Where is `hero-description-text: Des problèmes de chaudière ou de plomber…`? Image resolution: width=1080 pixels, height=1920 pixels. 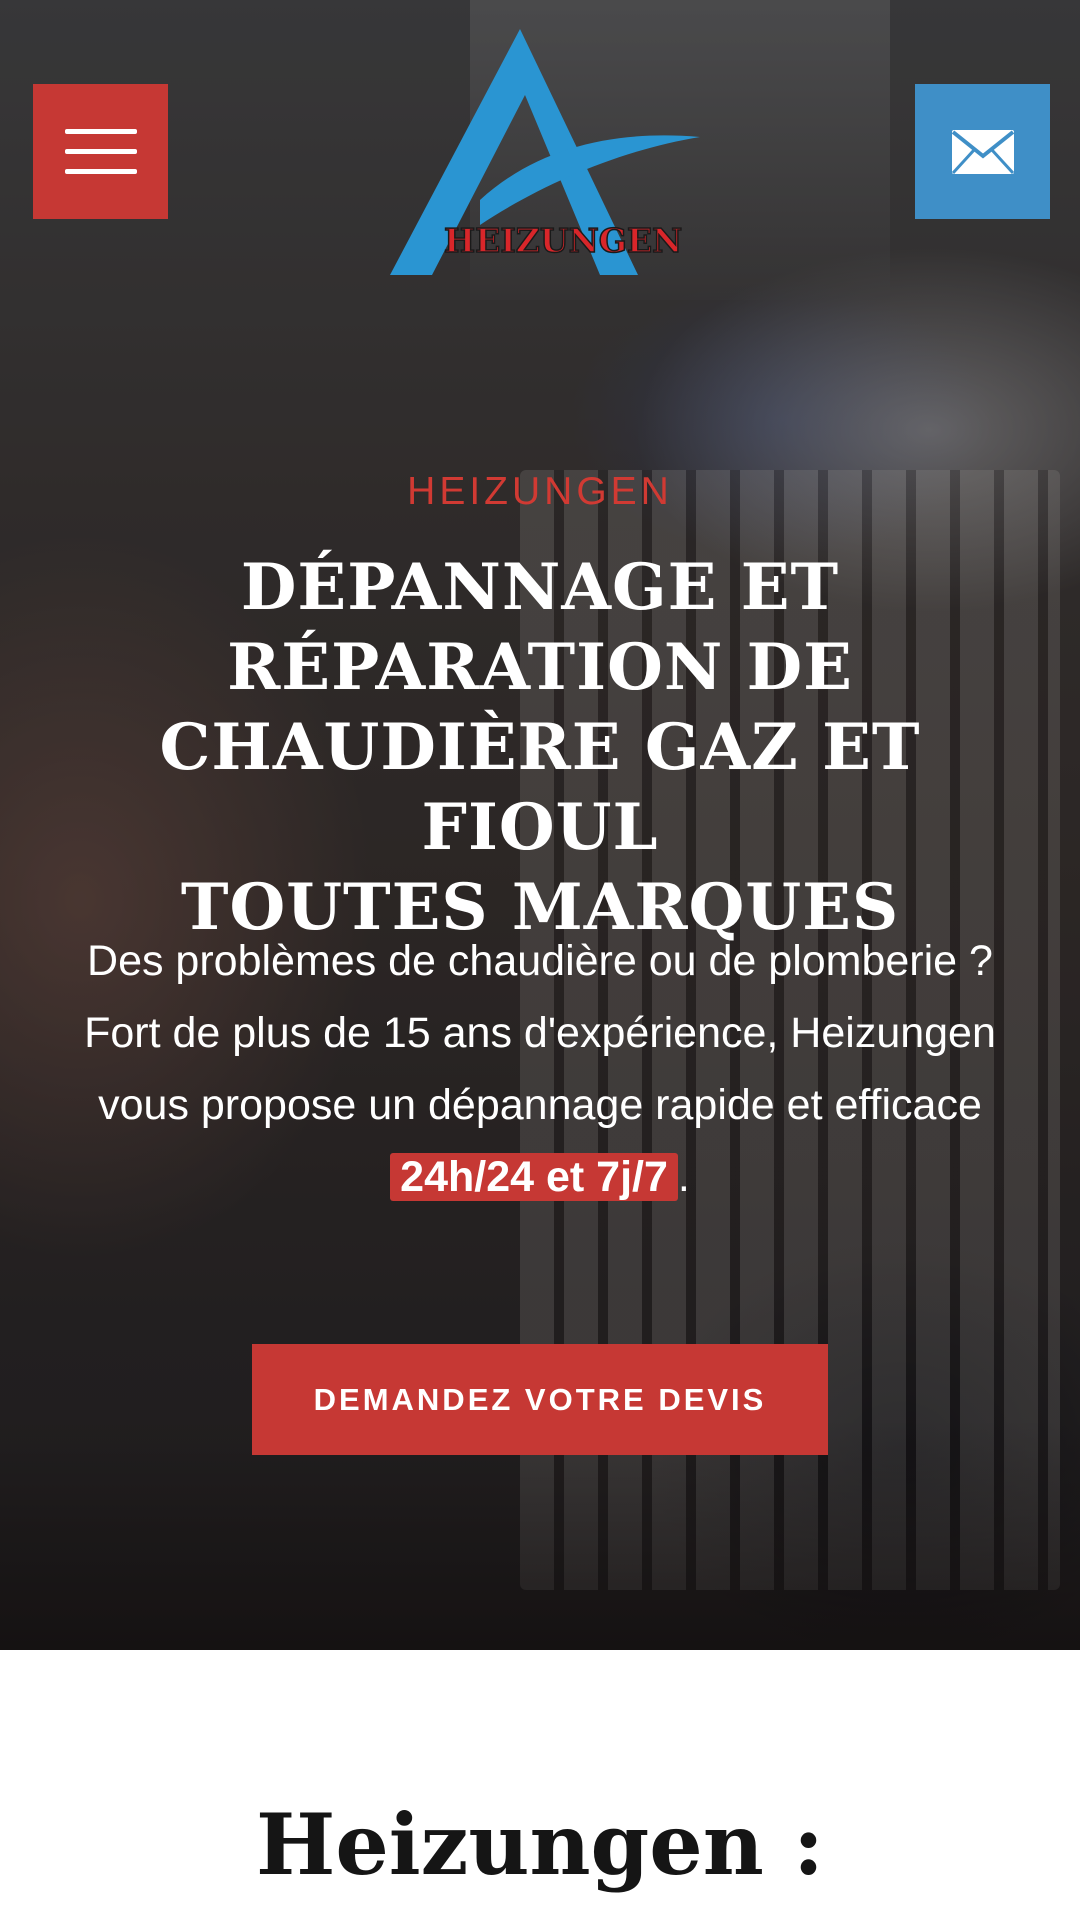
hero-description-text: Des problèmes de chaudière ou de plomber… is located at coordinates (540, 1033).